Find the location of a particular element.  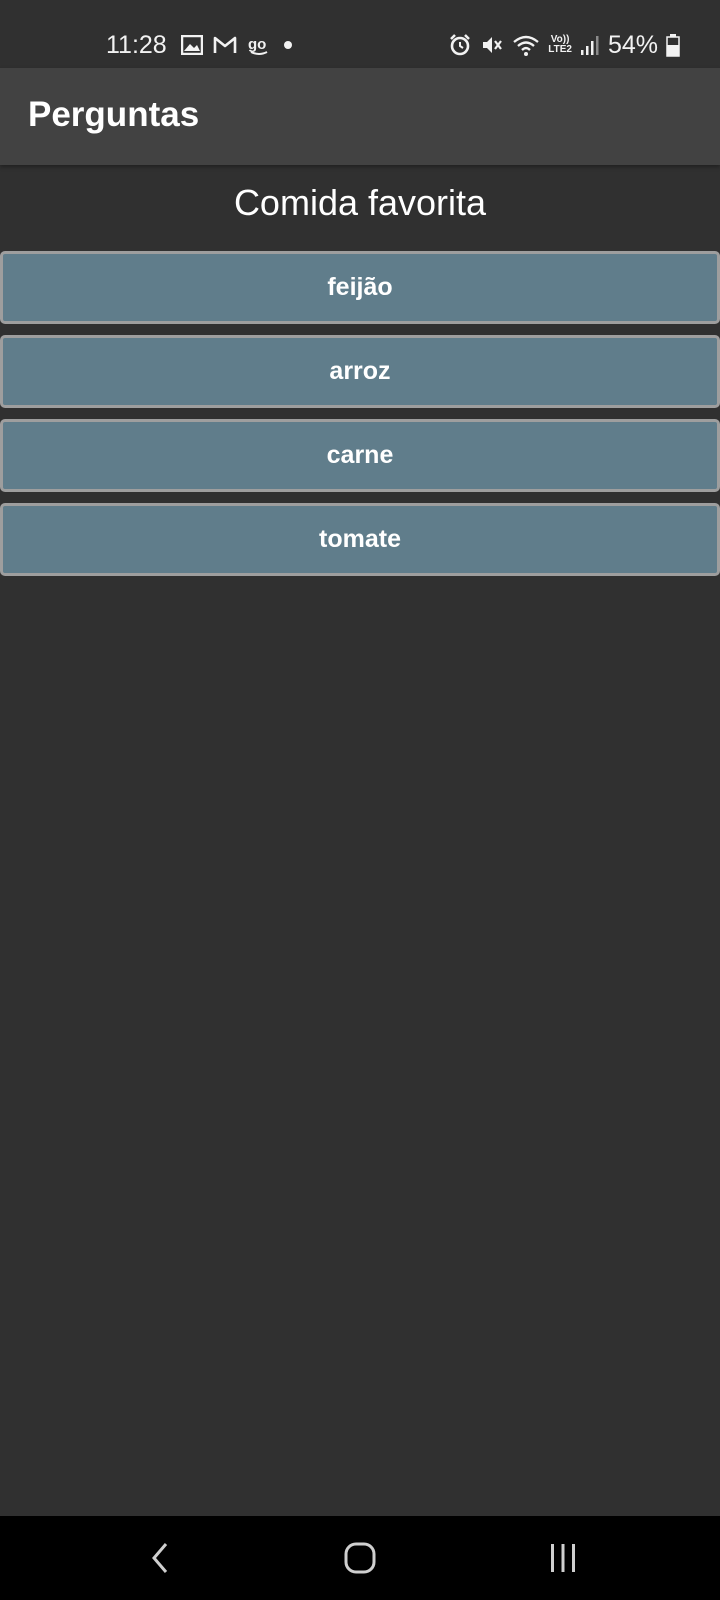

recent-apps-icon is located at coordinates (563, 1558).